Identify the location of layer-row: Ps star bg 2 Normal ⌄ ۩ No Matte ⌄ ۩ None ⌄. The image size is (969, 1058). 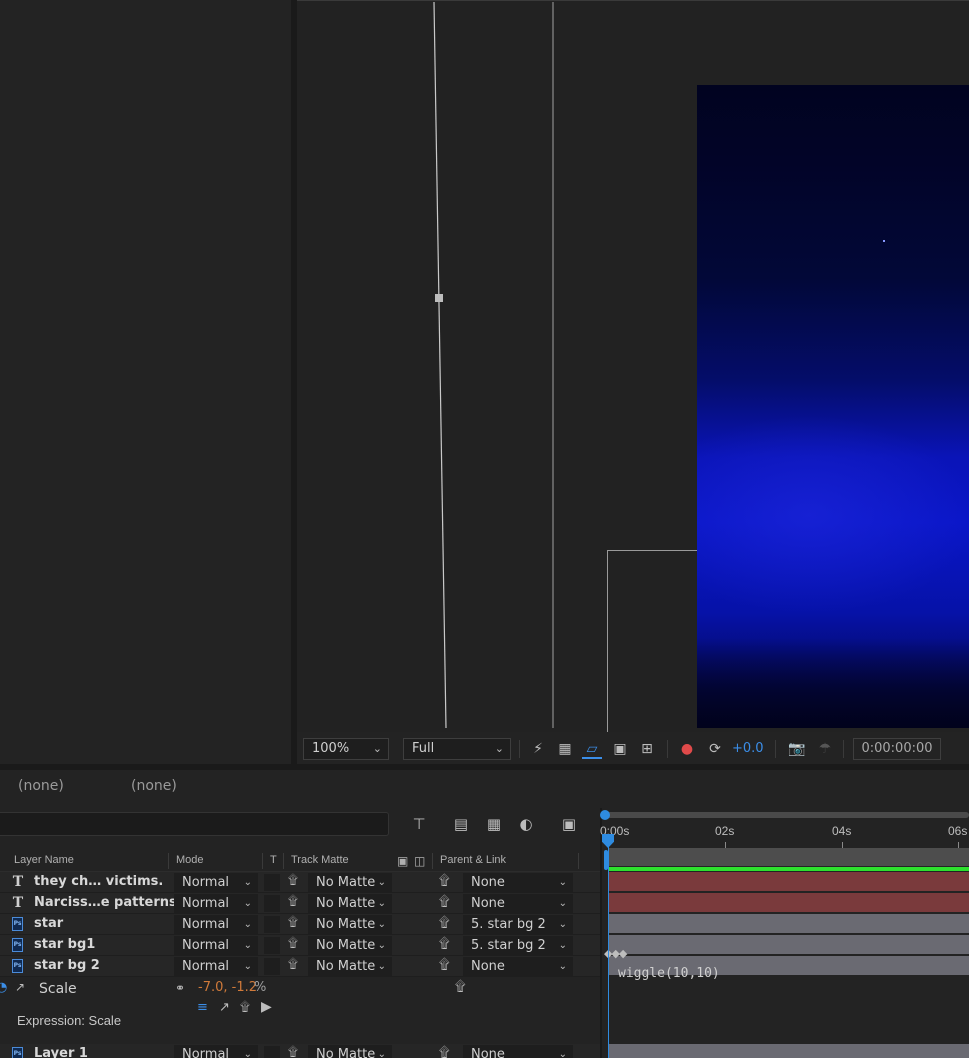
(300, 966).